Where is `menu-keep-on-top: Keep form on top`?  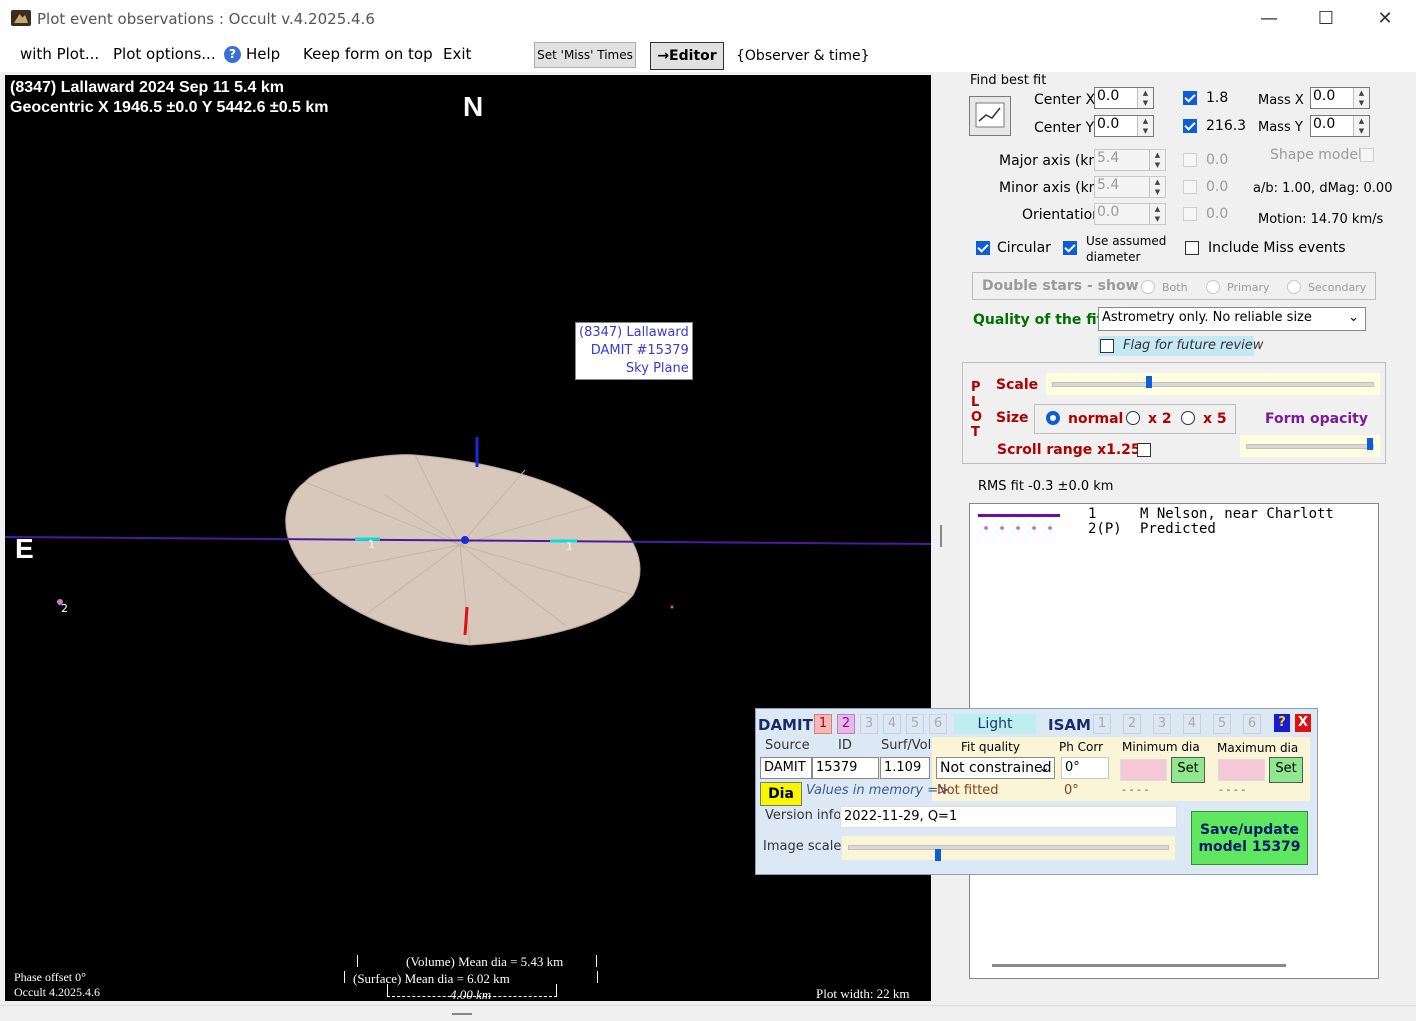 menu-keep-on-top: Keep form on top is located at coordinates (368, 54).